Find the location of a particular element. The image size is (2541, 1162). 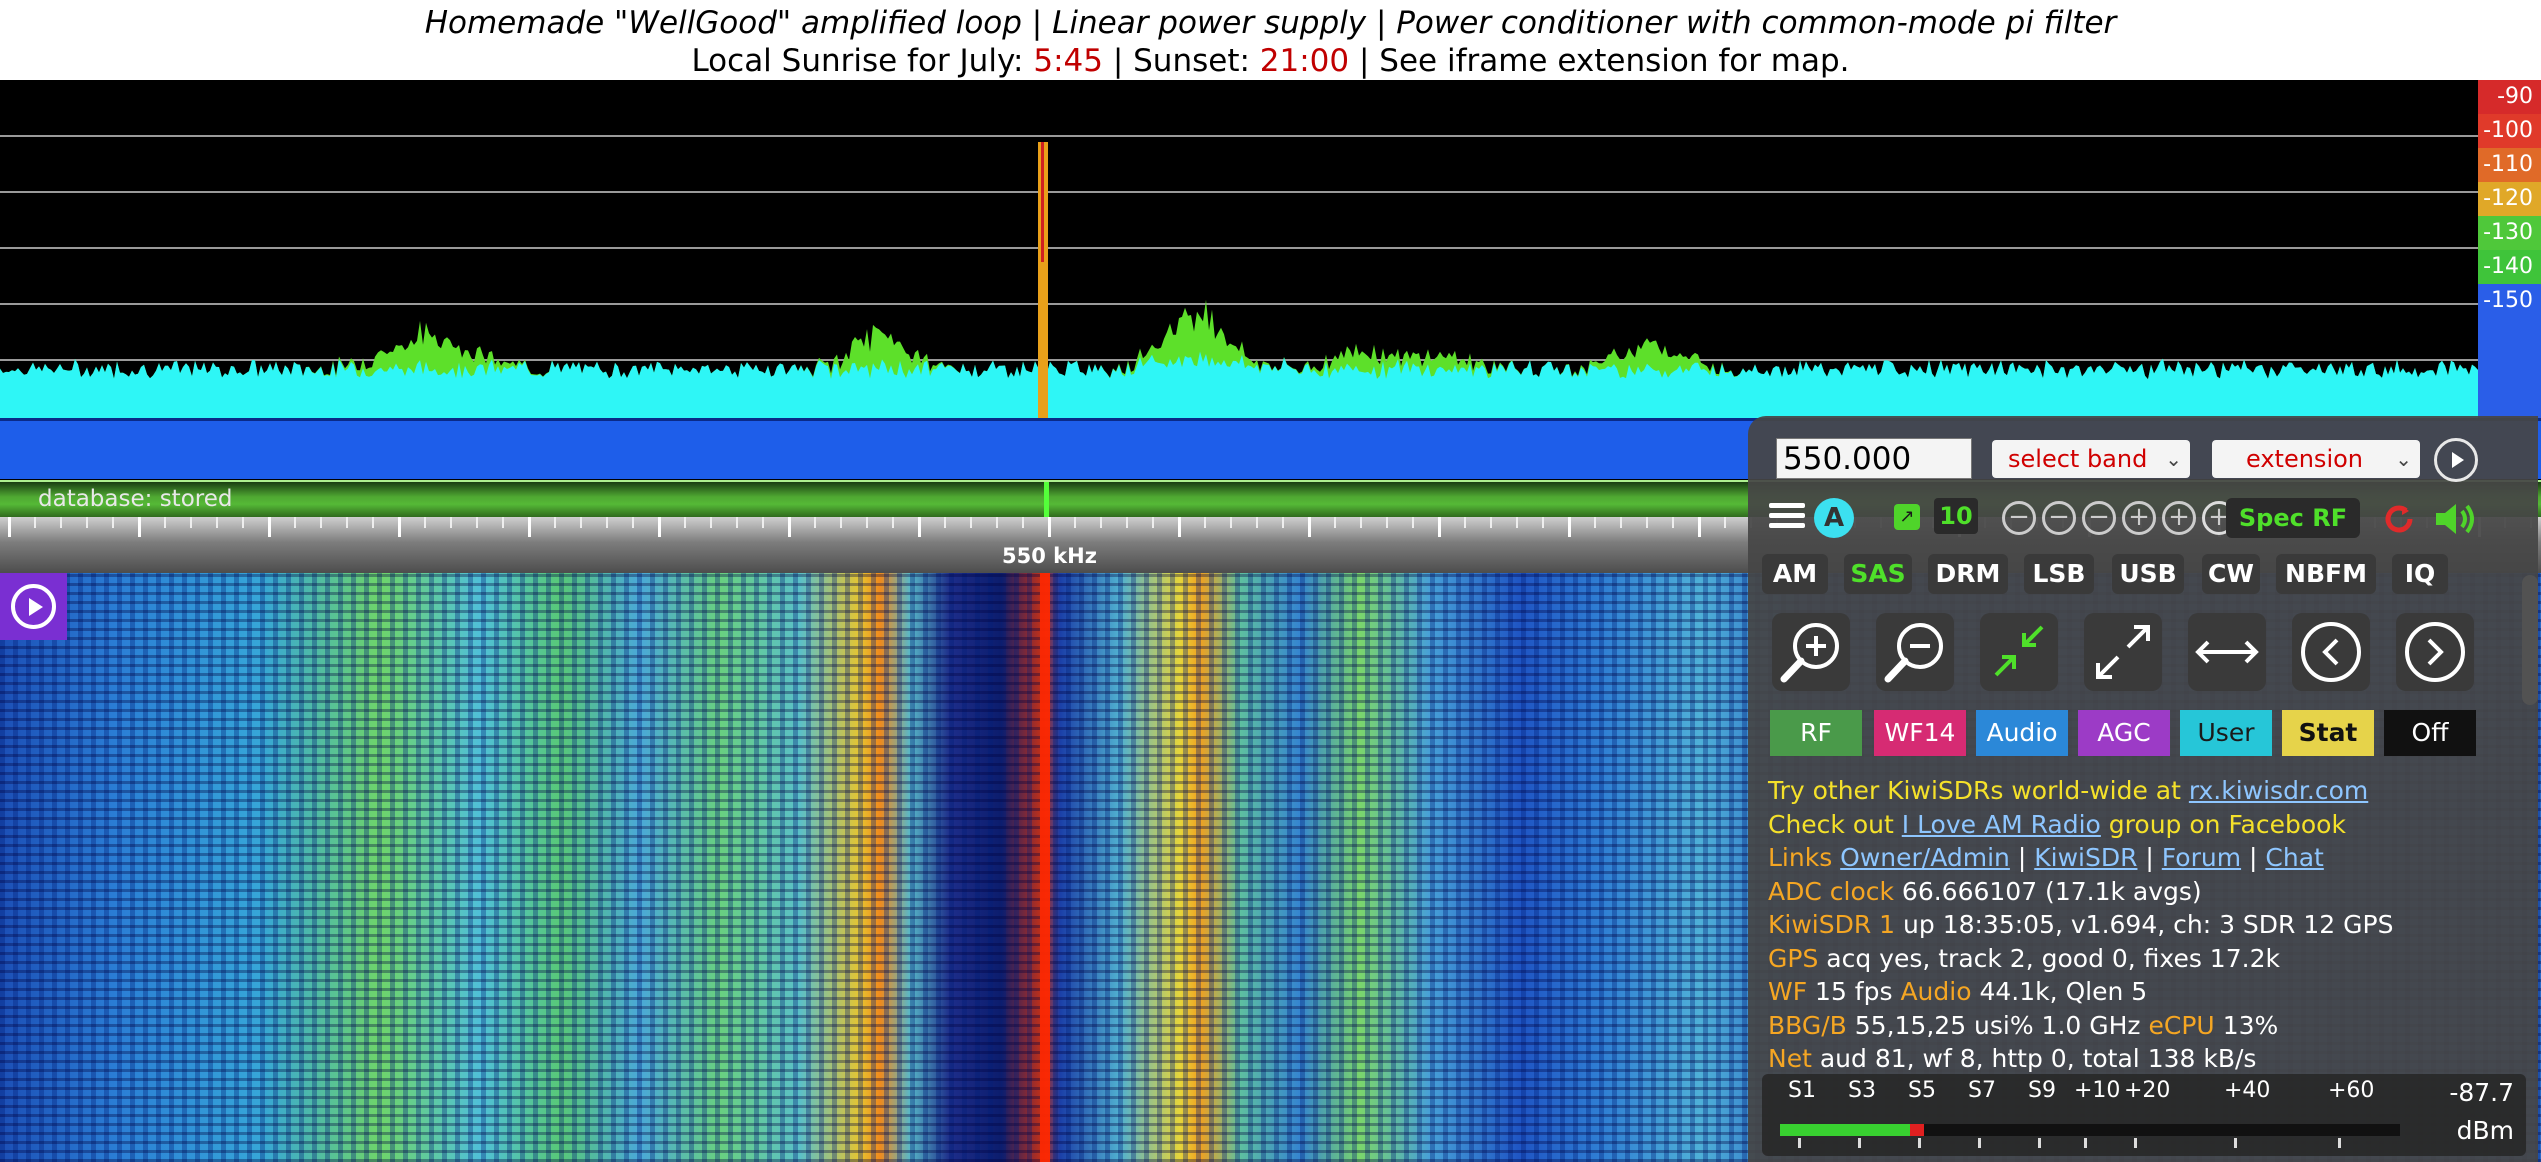

mode-lsb: LSB is located at coordinates (2059, 574).